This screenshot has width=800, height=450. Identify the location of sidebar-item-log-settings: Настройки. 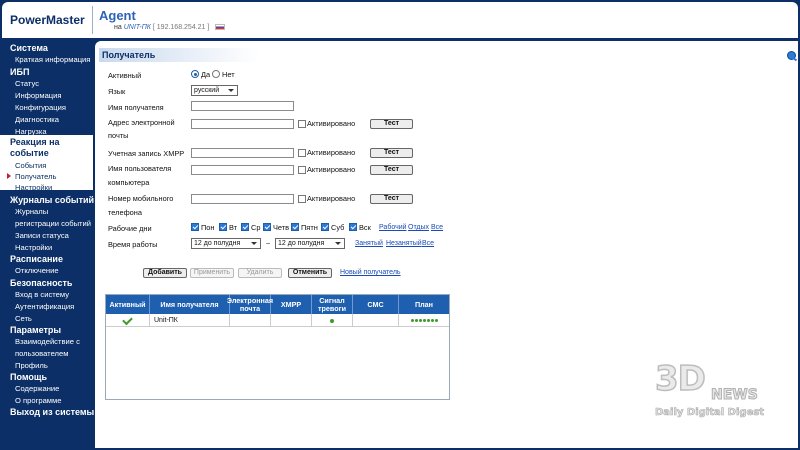
(33, 247).